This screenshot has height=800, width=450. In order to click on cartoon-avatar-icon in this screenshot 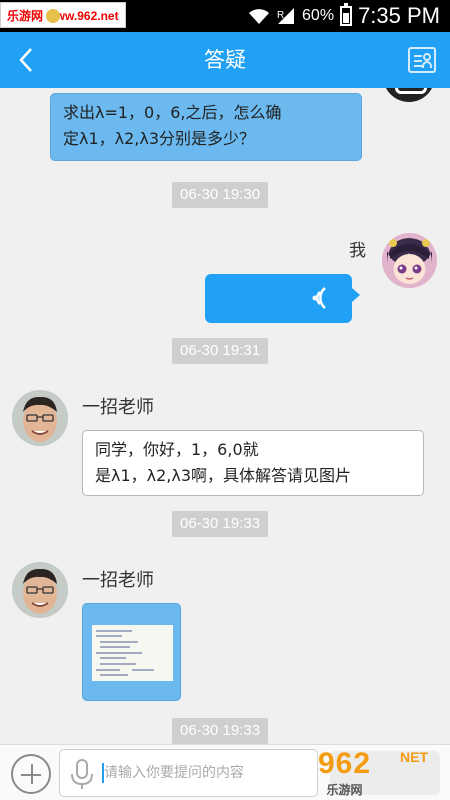, I will do `click(409, 260)`.